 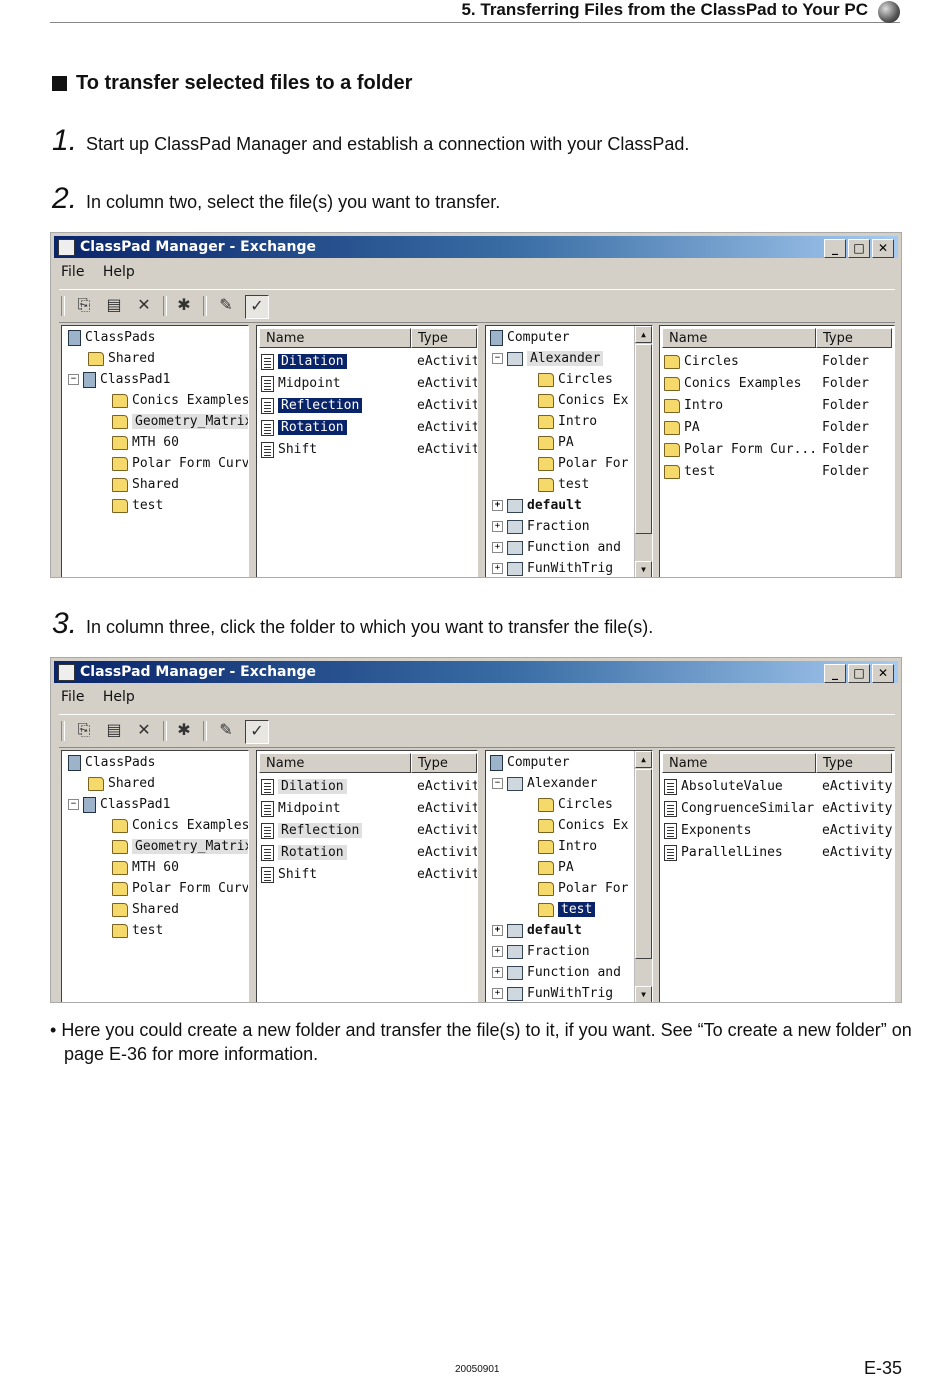 What do you see at coordinates (707, 831) in the screenshot?
I see `file-row: Exponents` at bounding box center [707, 831].